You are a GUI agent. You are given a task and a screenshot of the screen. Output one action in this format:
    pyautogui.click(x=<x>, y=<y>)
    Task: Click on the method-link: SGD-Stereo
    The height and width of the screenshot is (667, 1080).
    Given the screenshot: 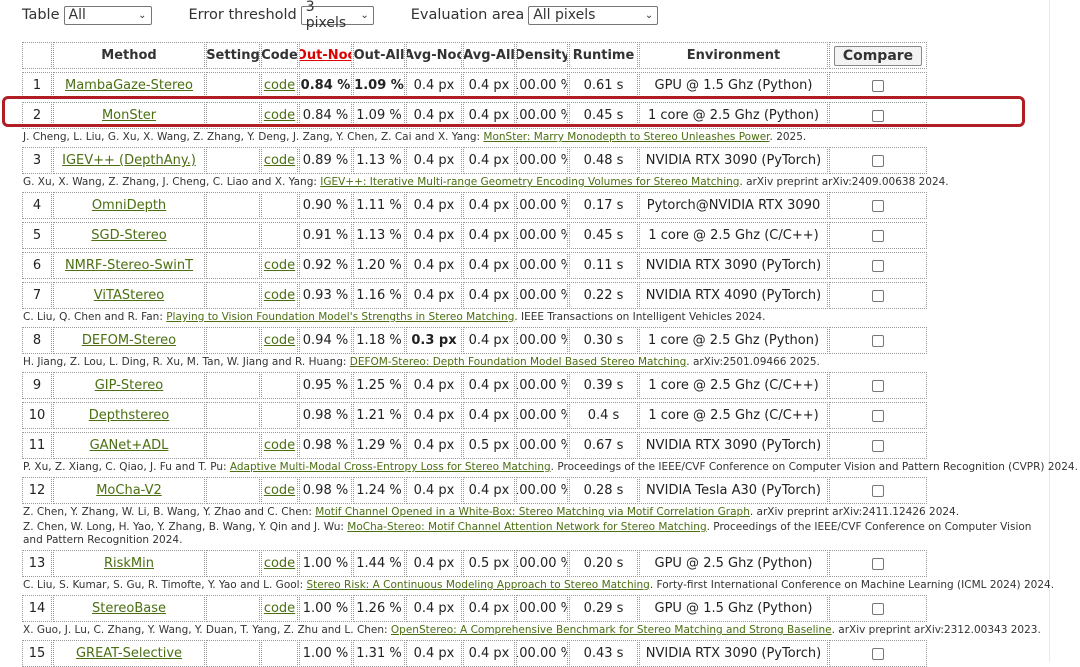 What is the action you would take?
    pyautogui.click(x=128, y=235)
    